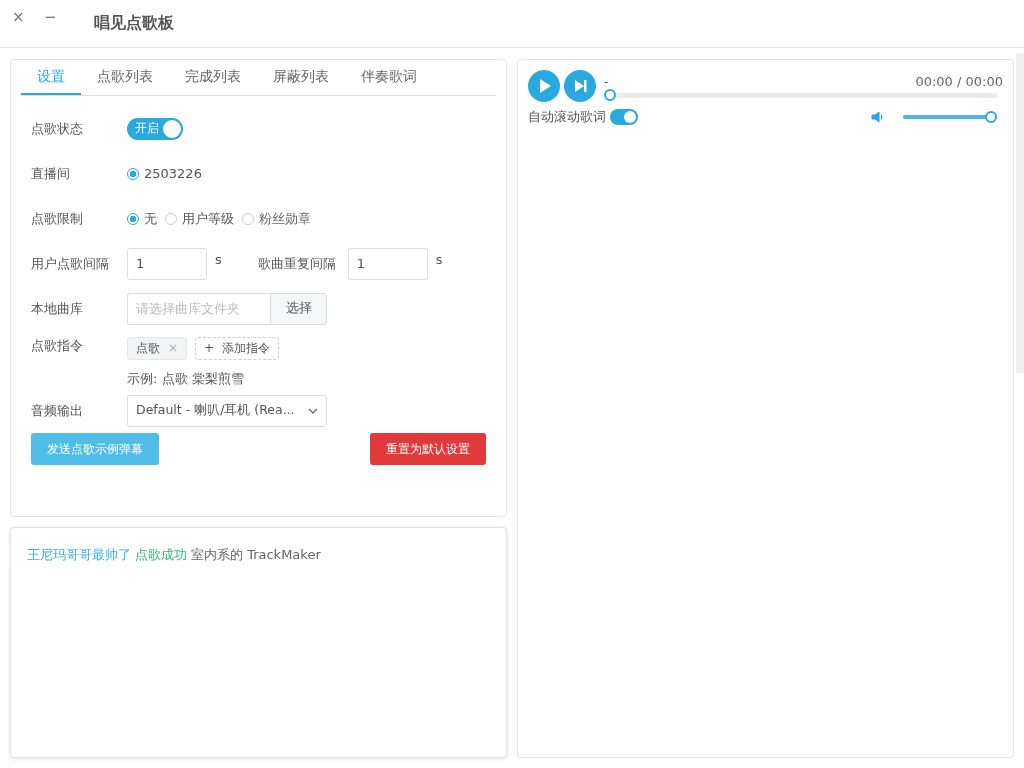 This screenshot has height=768, width=1024. Describe the element at coordinates (296, 263) in the screenshot. I see `field-label: 歌曲重复间隔` at that location.